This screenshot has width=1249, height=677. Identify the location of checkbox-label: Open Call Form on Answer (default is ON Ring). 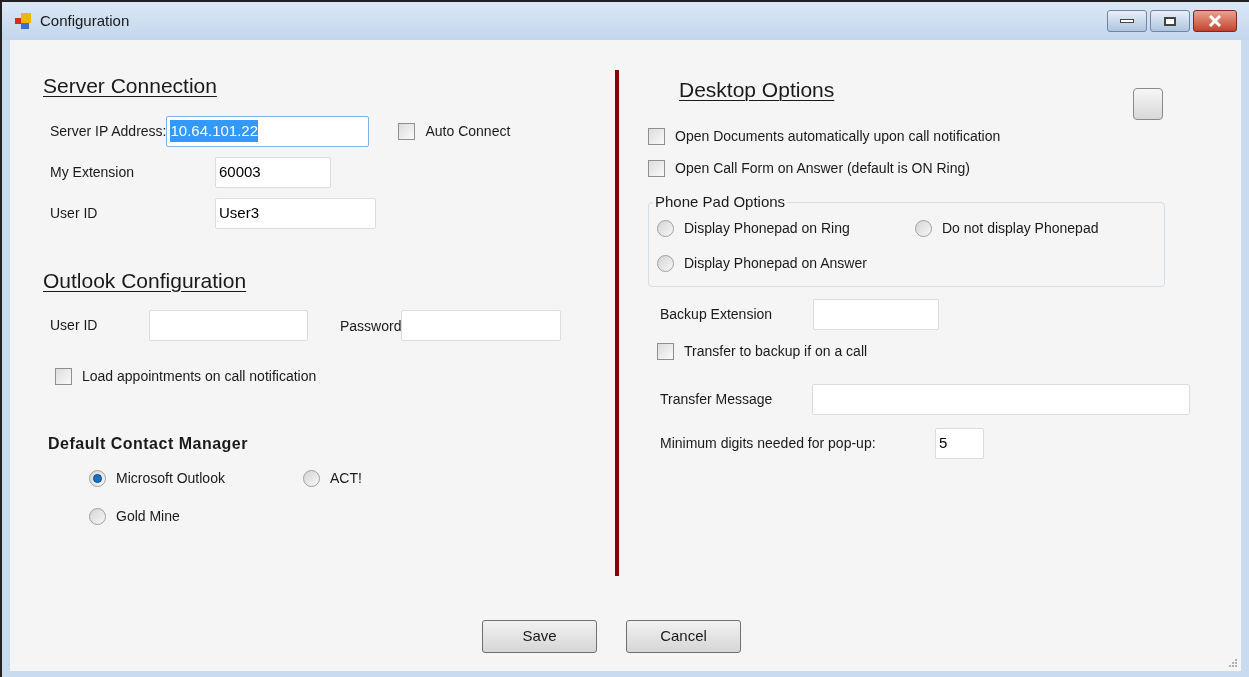
(822, 168).